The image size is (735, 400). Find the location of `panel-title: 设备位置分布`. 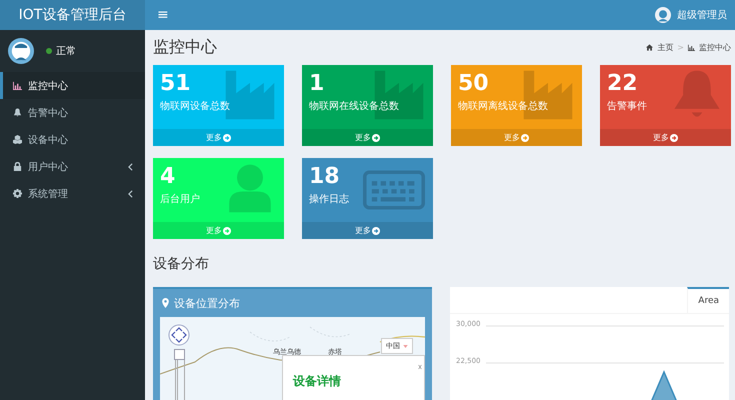

panel-title: 设备位置分布 is located at coordinates (207, 303).